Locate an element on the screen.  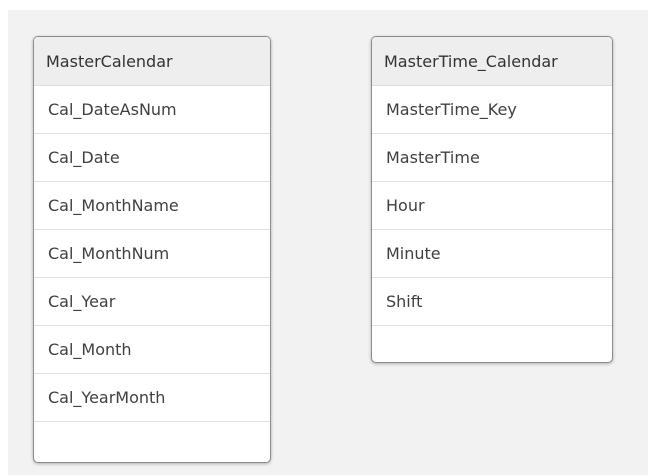
field-row: Cal_MonthName is located at coordinates (152, 206).